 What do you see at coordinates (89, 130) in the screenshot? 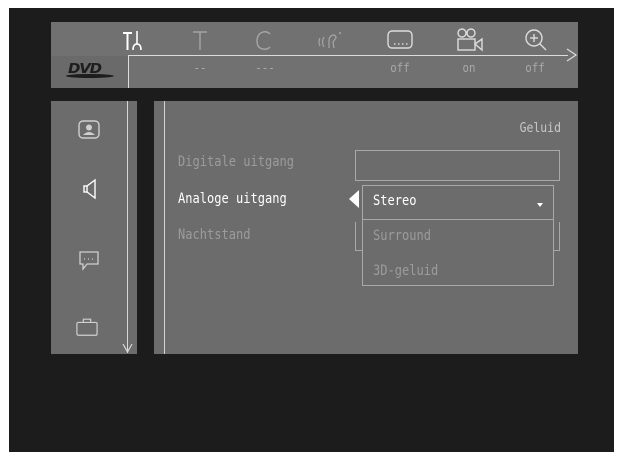
I see `personal-preferences-icon` at bounding box center [89, 130].